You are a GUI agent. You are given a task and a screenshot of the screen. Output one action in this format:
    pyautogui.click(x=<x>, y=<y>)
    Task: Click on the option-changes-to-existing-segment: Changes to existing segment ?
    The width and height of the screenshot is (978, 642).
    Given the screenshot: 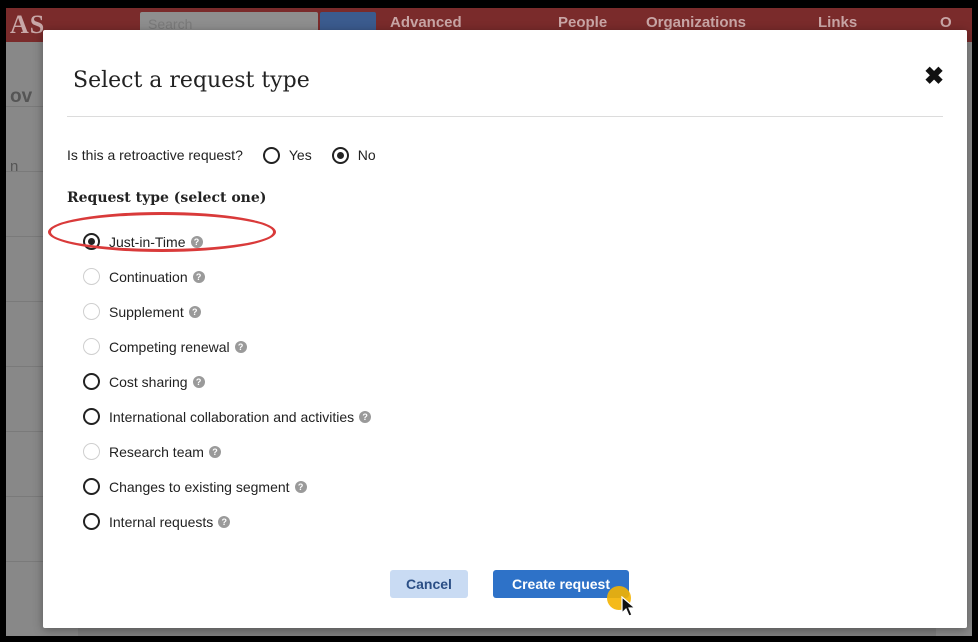 What is the action you would take?
    pyautogui.click(x=227, y=486)
    